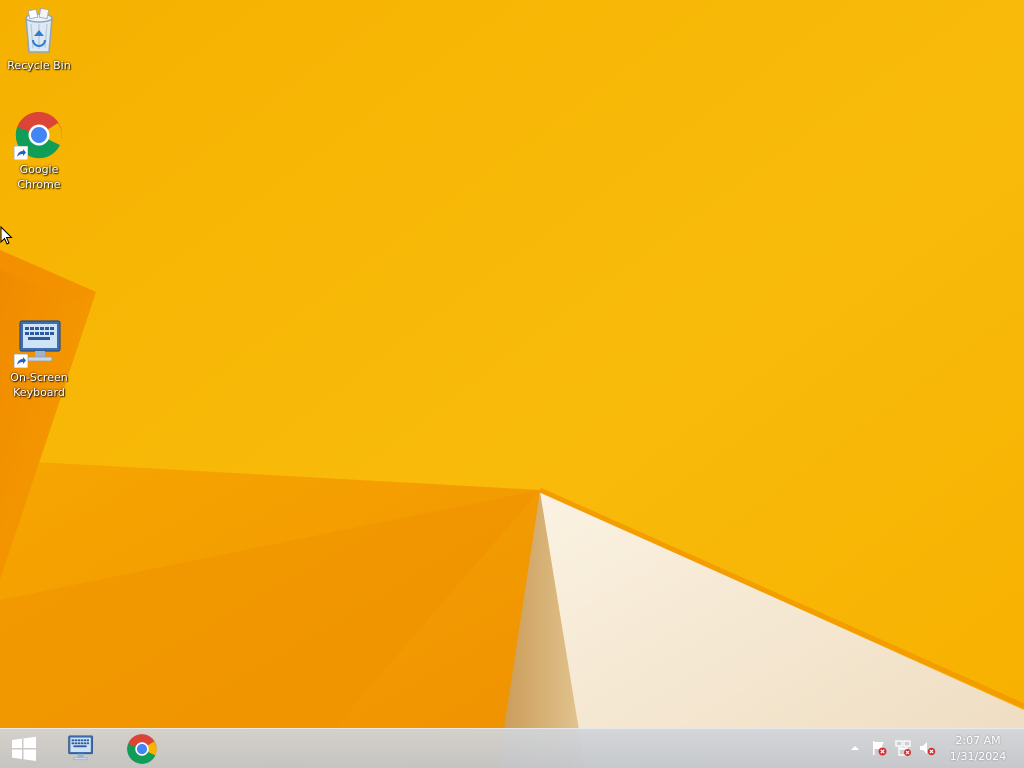  What do you see at coordinates (927, 748) in the screenshot?
I see `volume-muted-icon` at bounding box center [927, 748].